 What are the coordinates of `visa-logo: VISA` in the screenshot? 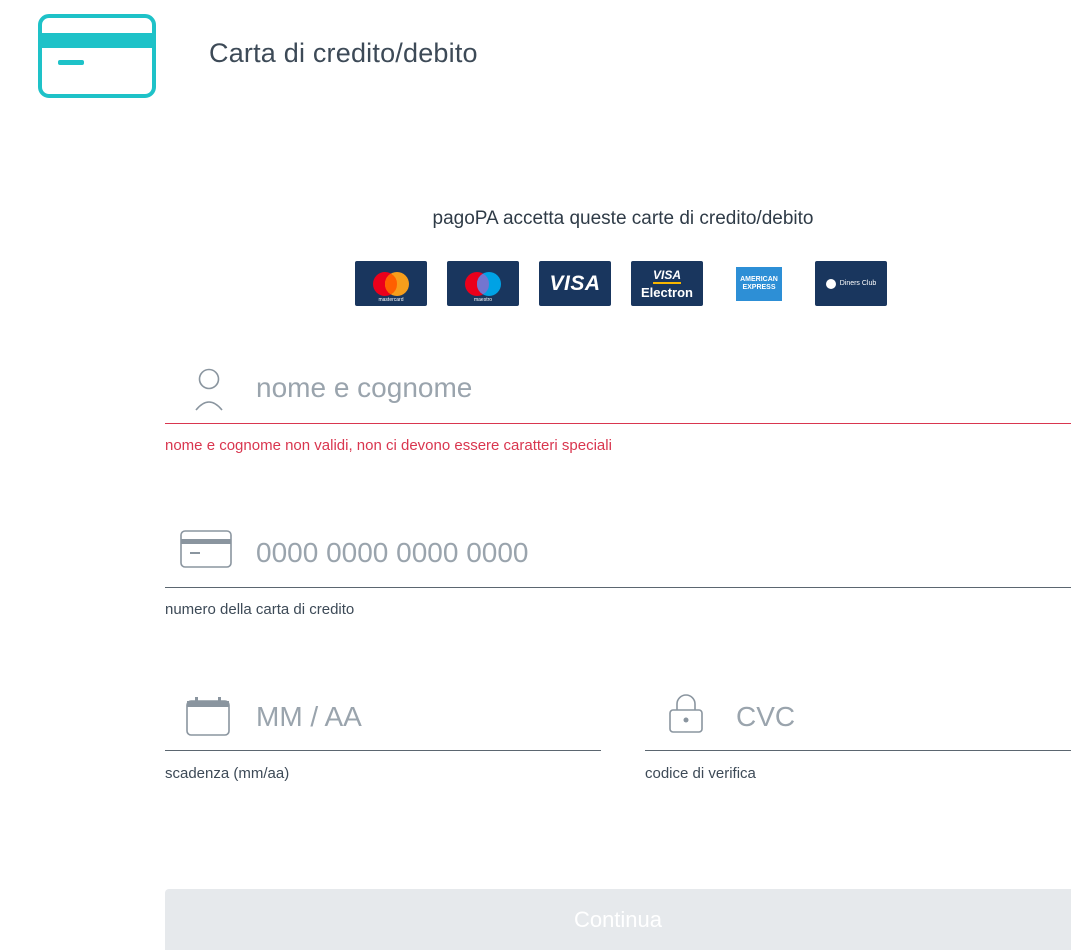 It's located at (575, 283).